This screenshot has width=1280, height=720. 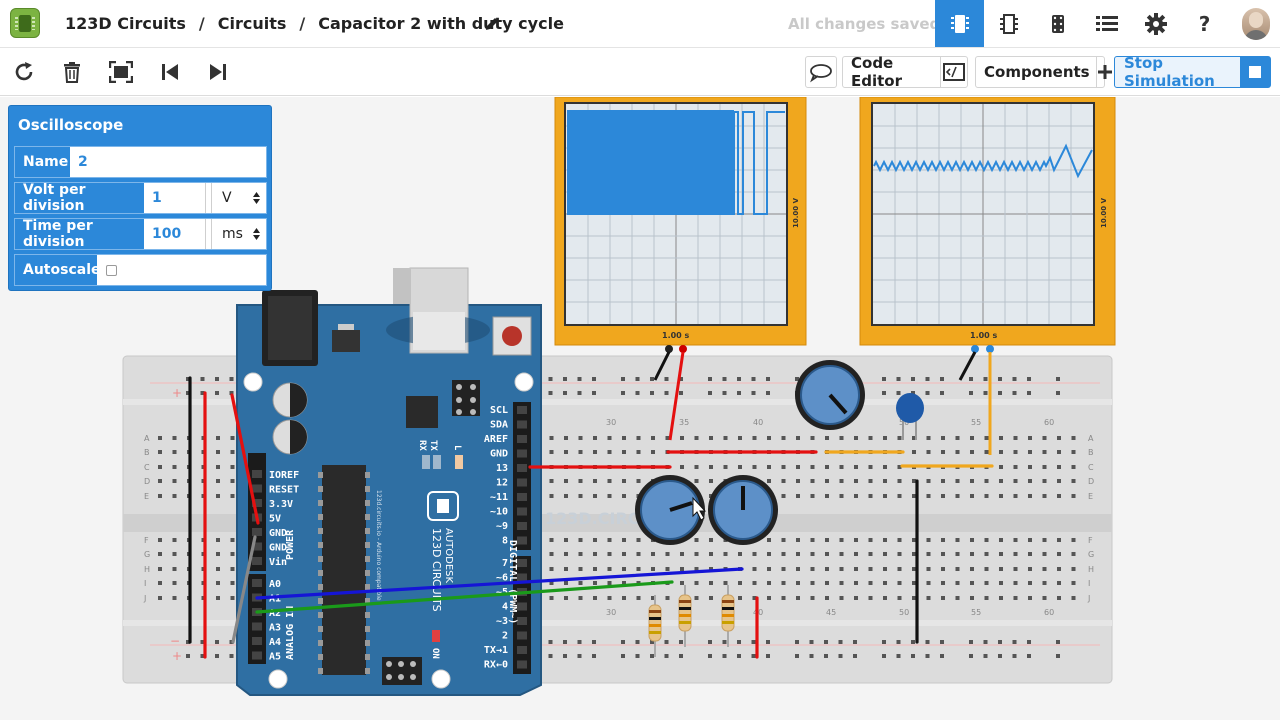 What do you see at coordinates (499, 512) in the screenshot?
I see `digital-pin-label: ~10` at bounding box center [499, 512].